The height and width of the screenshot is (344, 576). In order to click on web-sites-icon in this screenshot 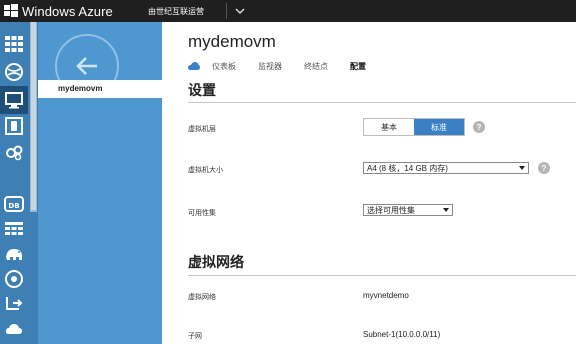, I will do `click(14, 72)`.